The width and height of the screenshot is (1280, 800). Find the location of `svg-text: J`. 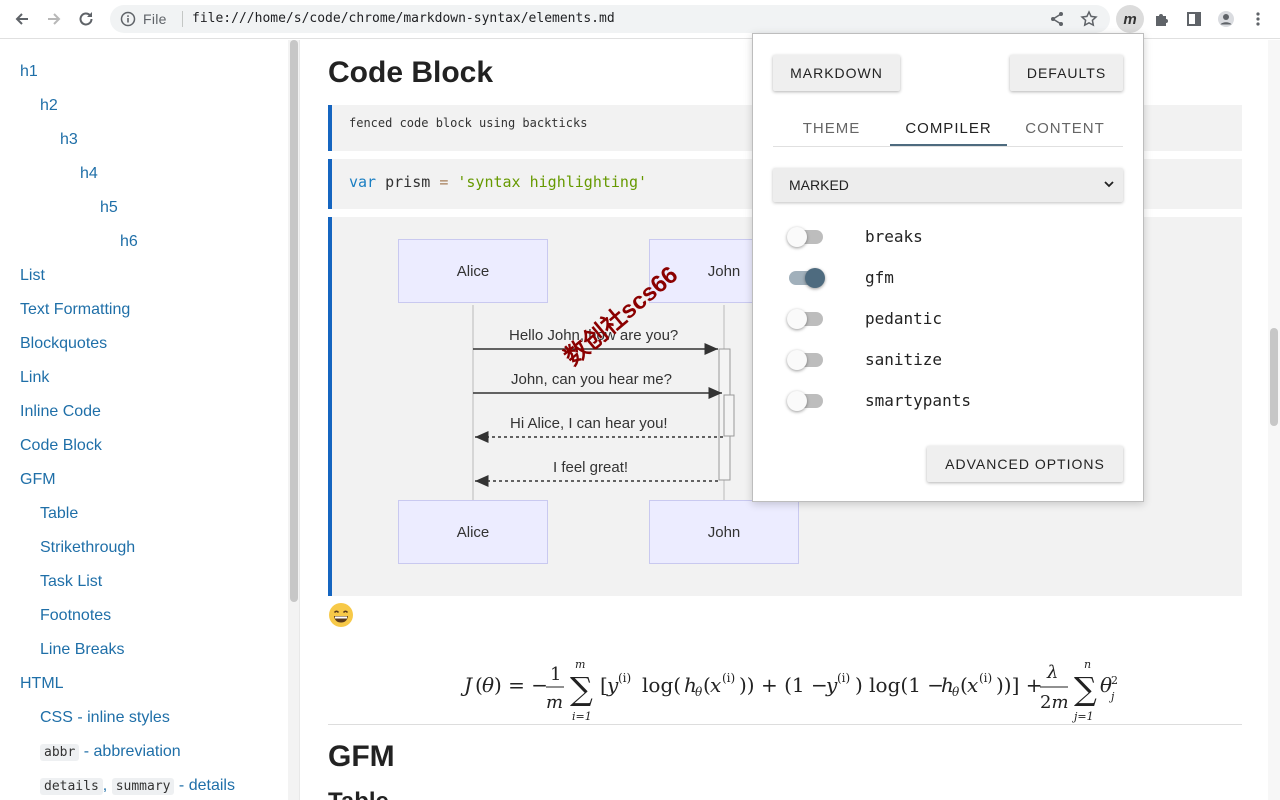

svg-text: J is located at coordinates (466, 685).